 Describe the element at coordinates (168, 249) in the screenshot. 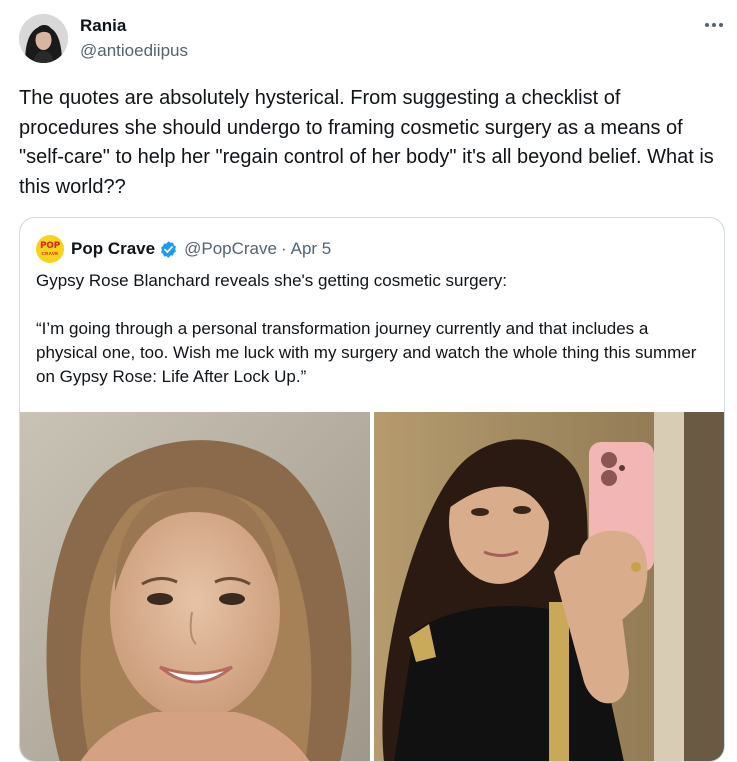

I see `verified-badge-icon` at that location.